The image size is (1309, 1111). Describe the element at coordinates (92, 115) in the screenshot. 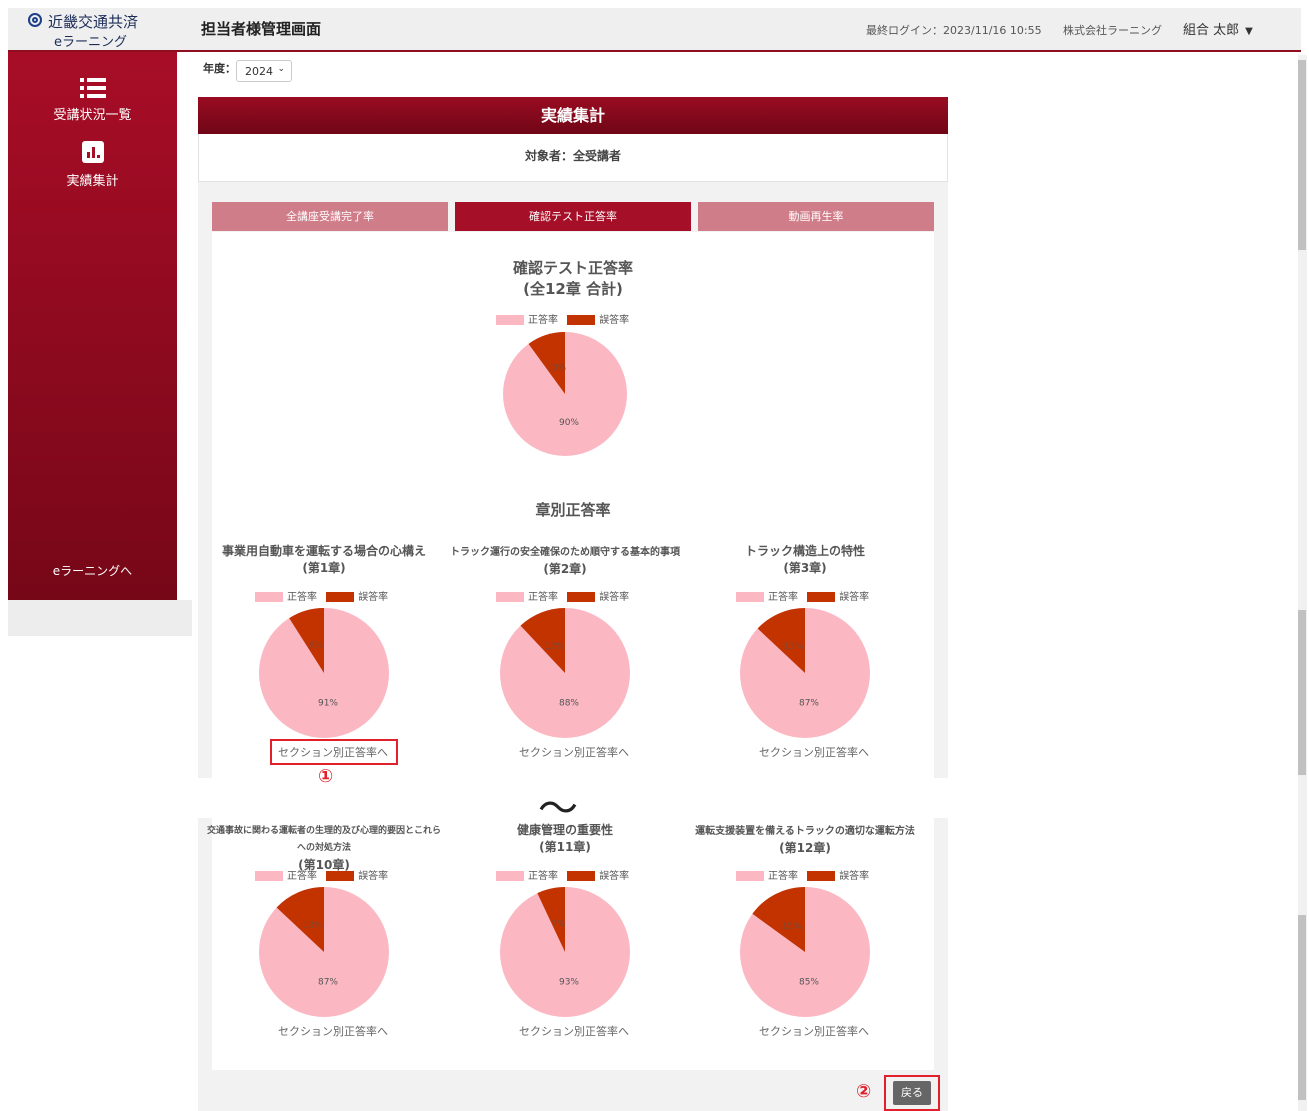

I see `sidebar-item-label: 受講状況一覧` at that location.